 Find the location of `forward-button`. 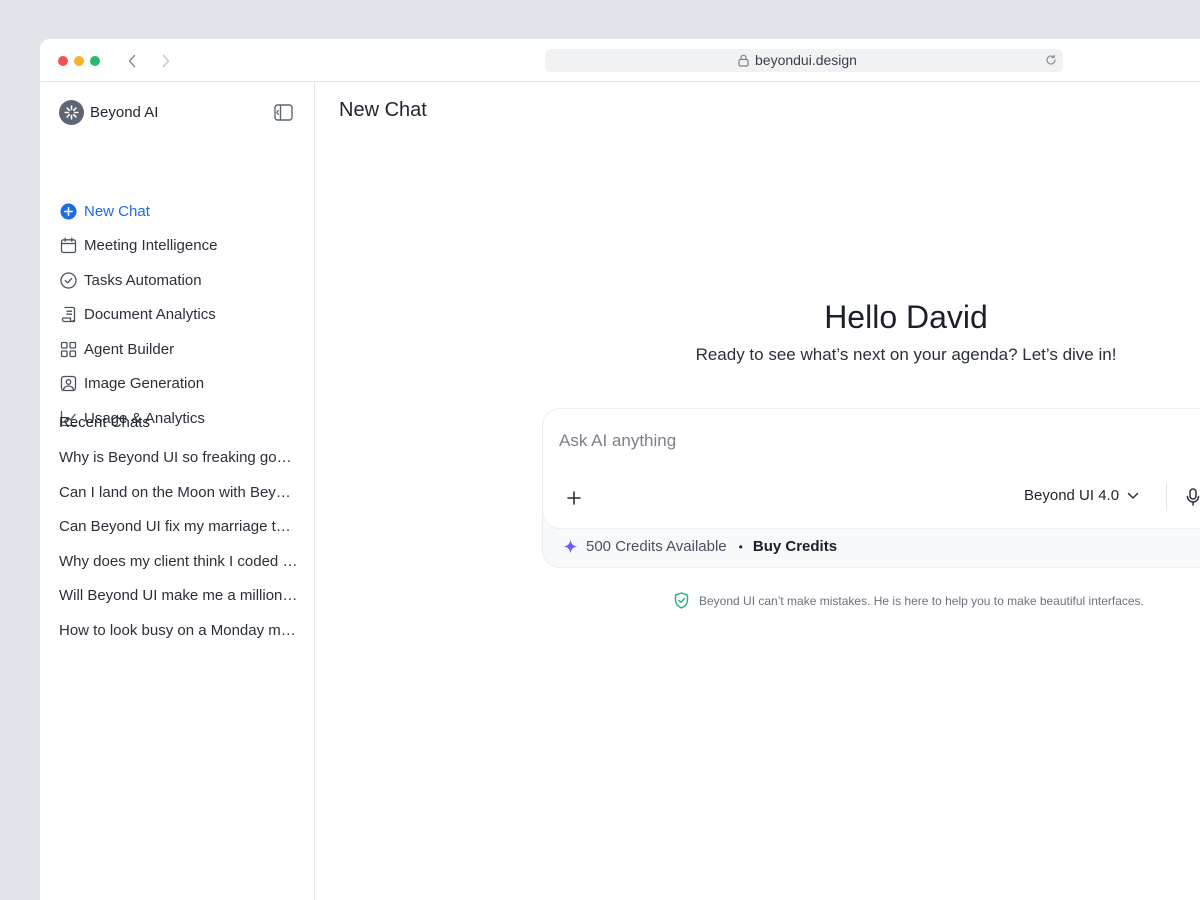

forward-button is located at coordinates (166, 61).